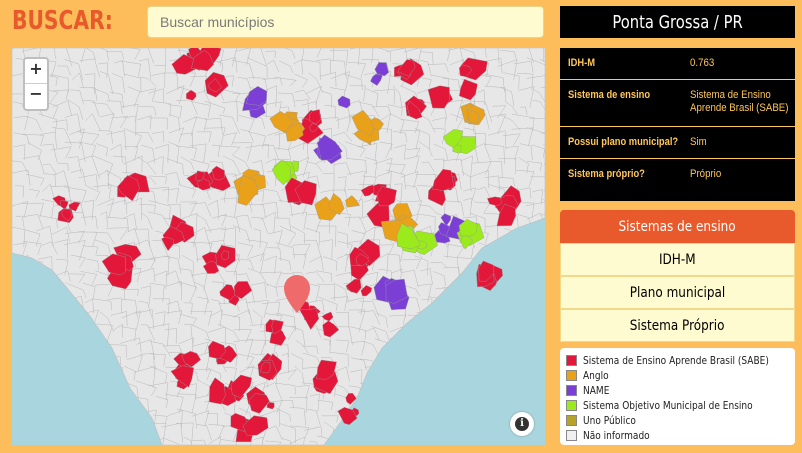 This screenshot has width=802, height=453. Describe the element at coordinates (606, 174) in the screenshot. I see `info-key: Sistema próprio?` at that location.